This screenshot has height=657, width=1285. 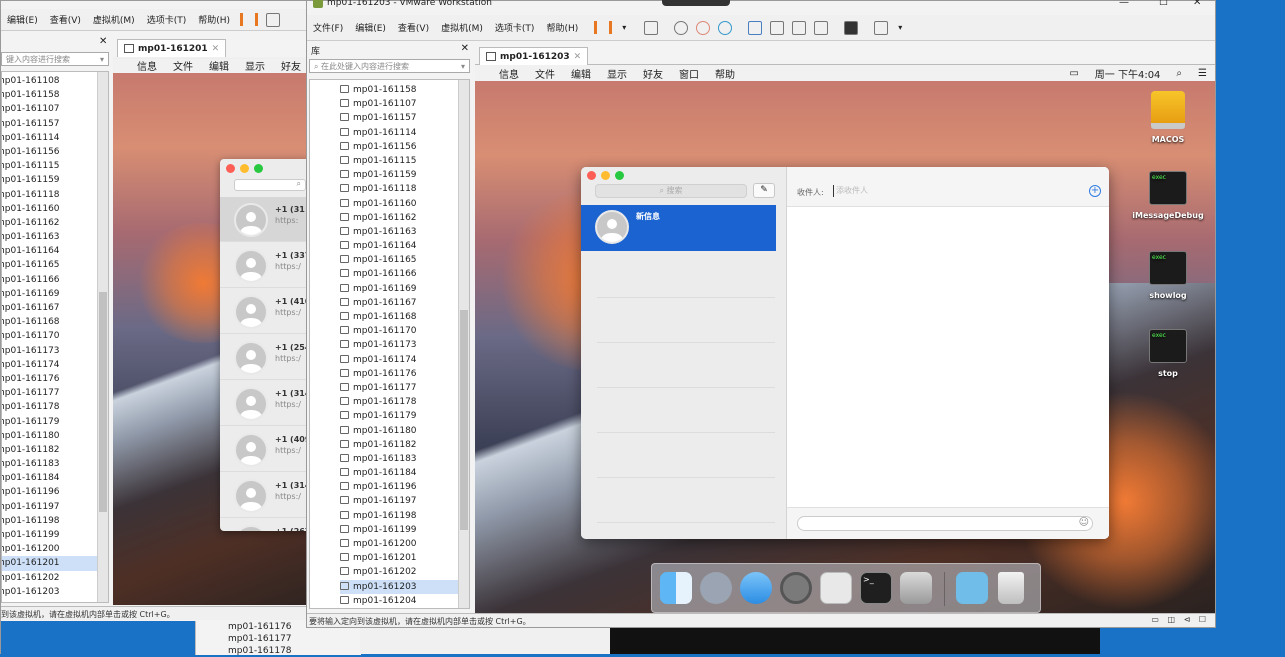 What do you see at coordinates (183, 65) in the screenshot?
I see `back-mac-menu-file: 文件` at bounding box center [183, 65].